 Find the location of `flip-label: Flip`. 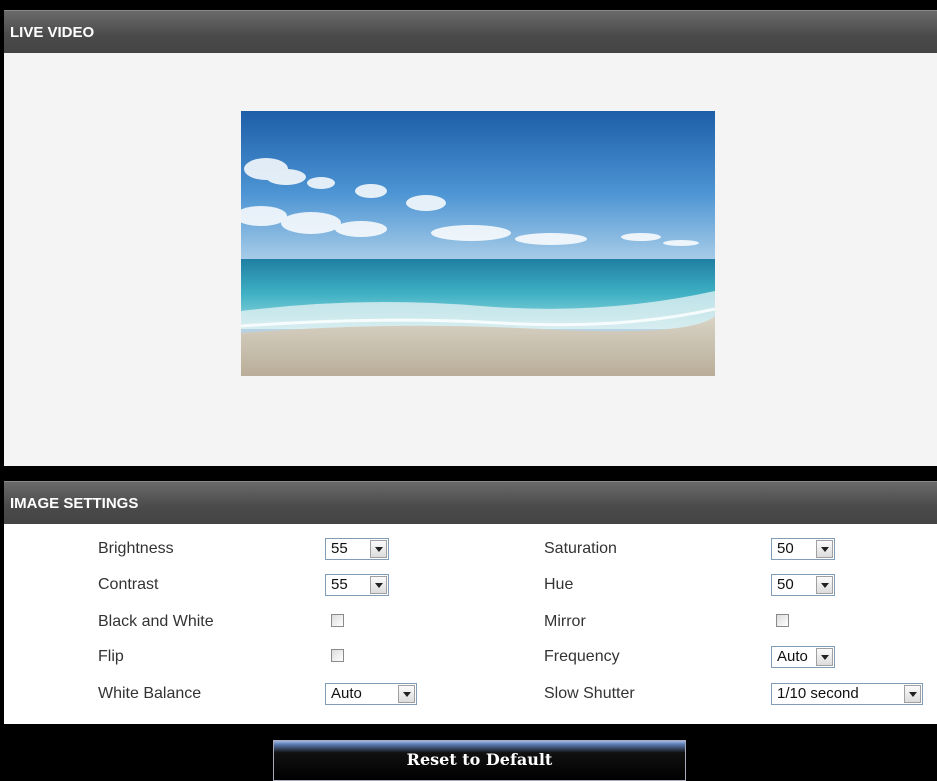

flip-label: Flip is located at coordinates (111, 656).